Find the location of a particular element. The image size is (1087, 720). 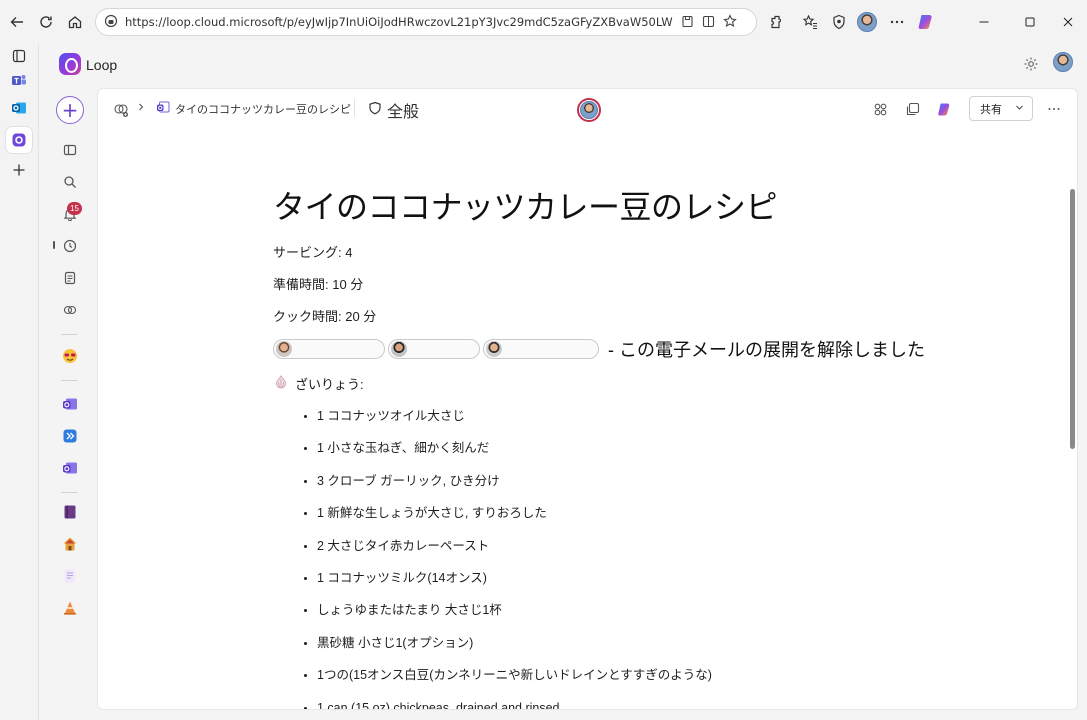

ingredients-heading: ざいりょう: is located at coordinates (318, 383).